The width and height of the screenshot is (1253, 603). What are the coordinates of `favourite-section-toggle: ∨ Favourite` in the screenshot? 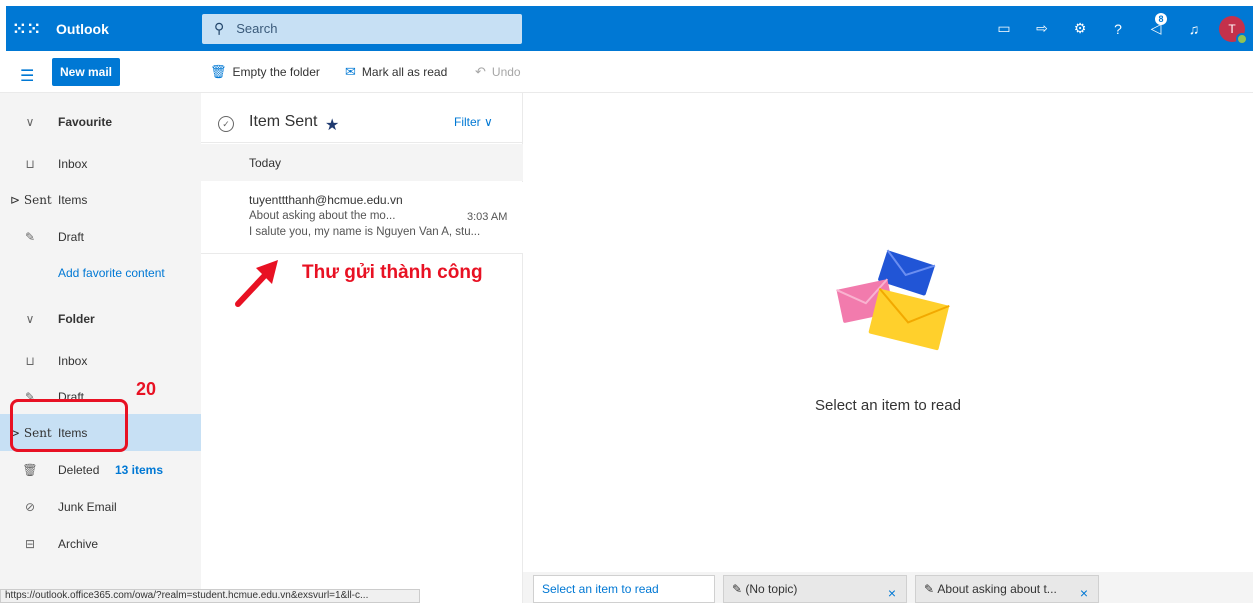 It's located at (100, 121).